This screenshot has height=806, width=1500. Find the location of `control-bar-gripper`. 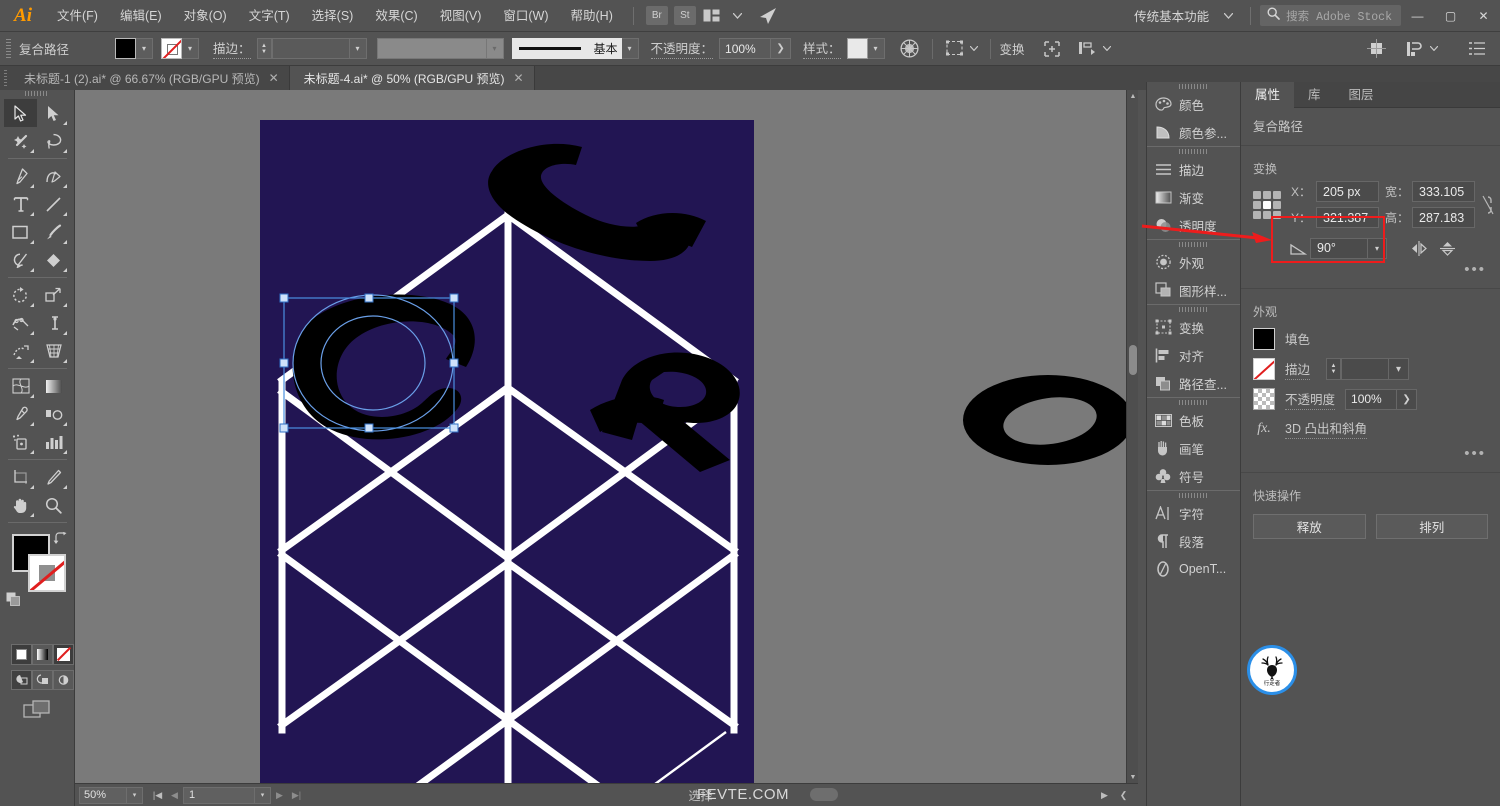

control-bar-gripper is located at coordinates (8, 48).